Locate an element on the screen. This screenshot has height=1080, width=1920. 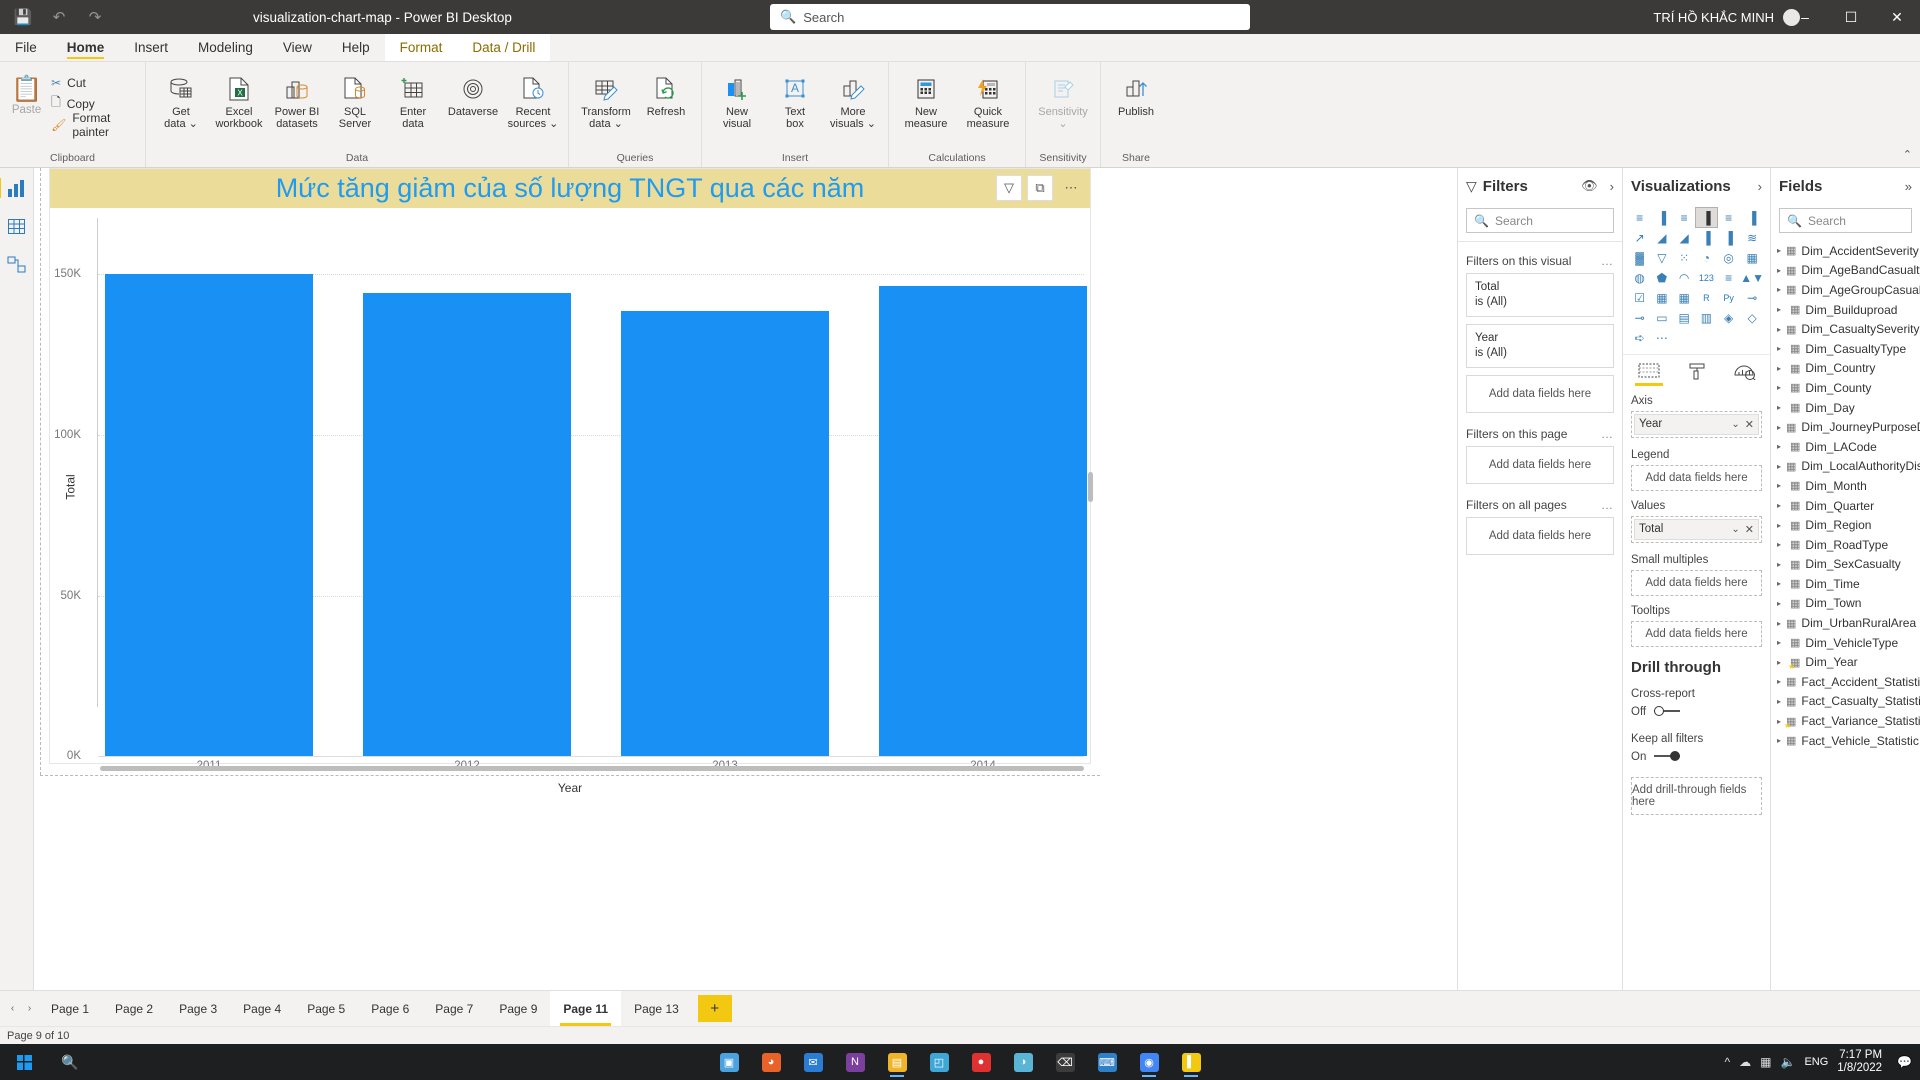
field-item: ▸ ▦ Dim_County is located at coordinates (1845, 388).